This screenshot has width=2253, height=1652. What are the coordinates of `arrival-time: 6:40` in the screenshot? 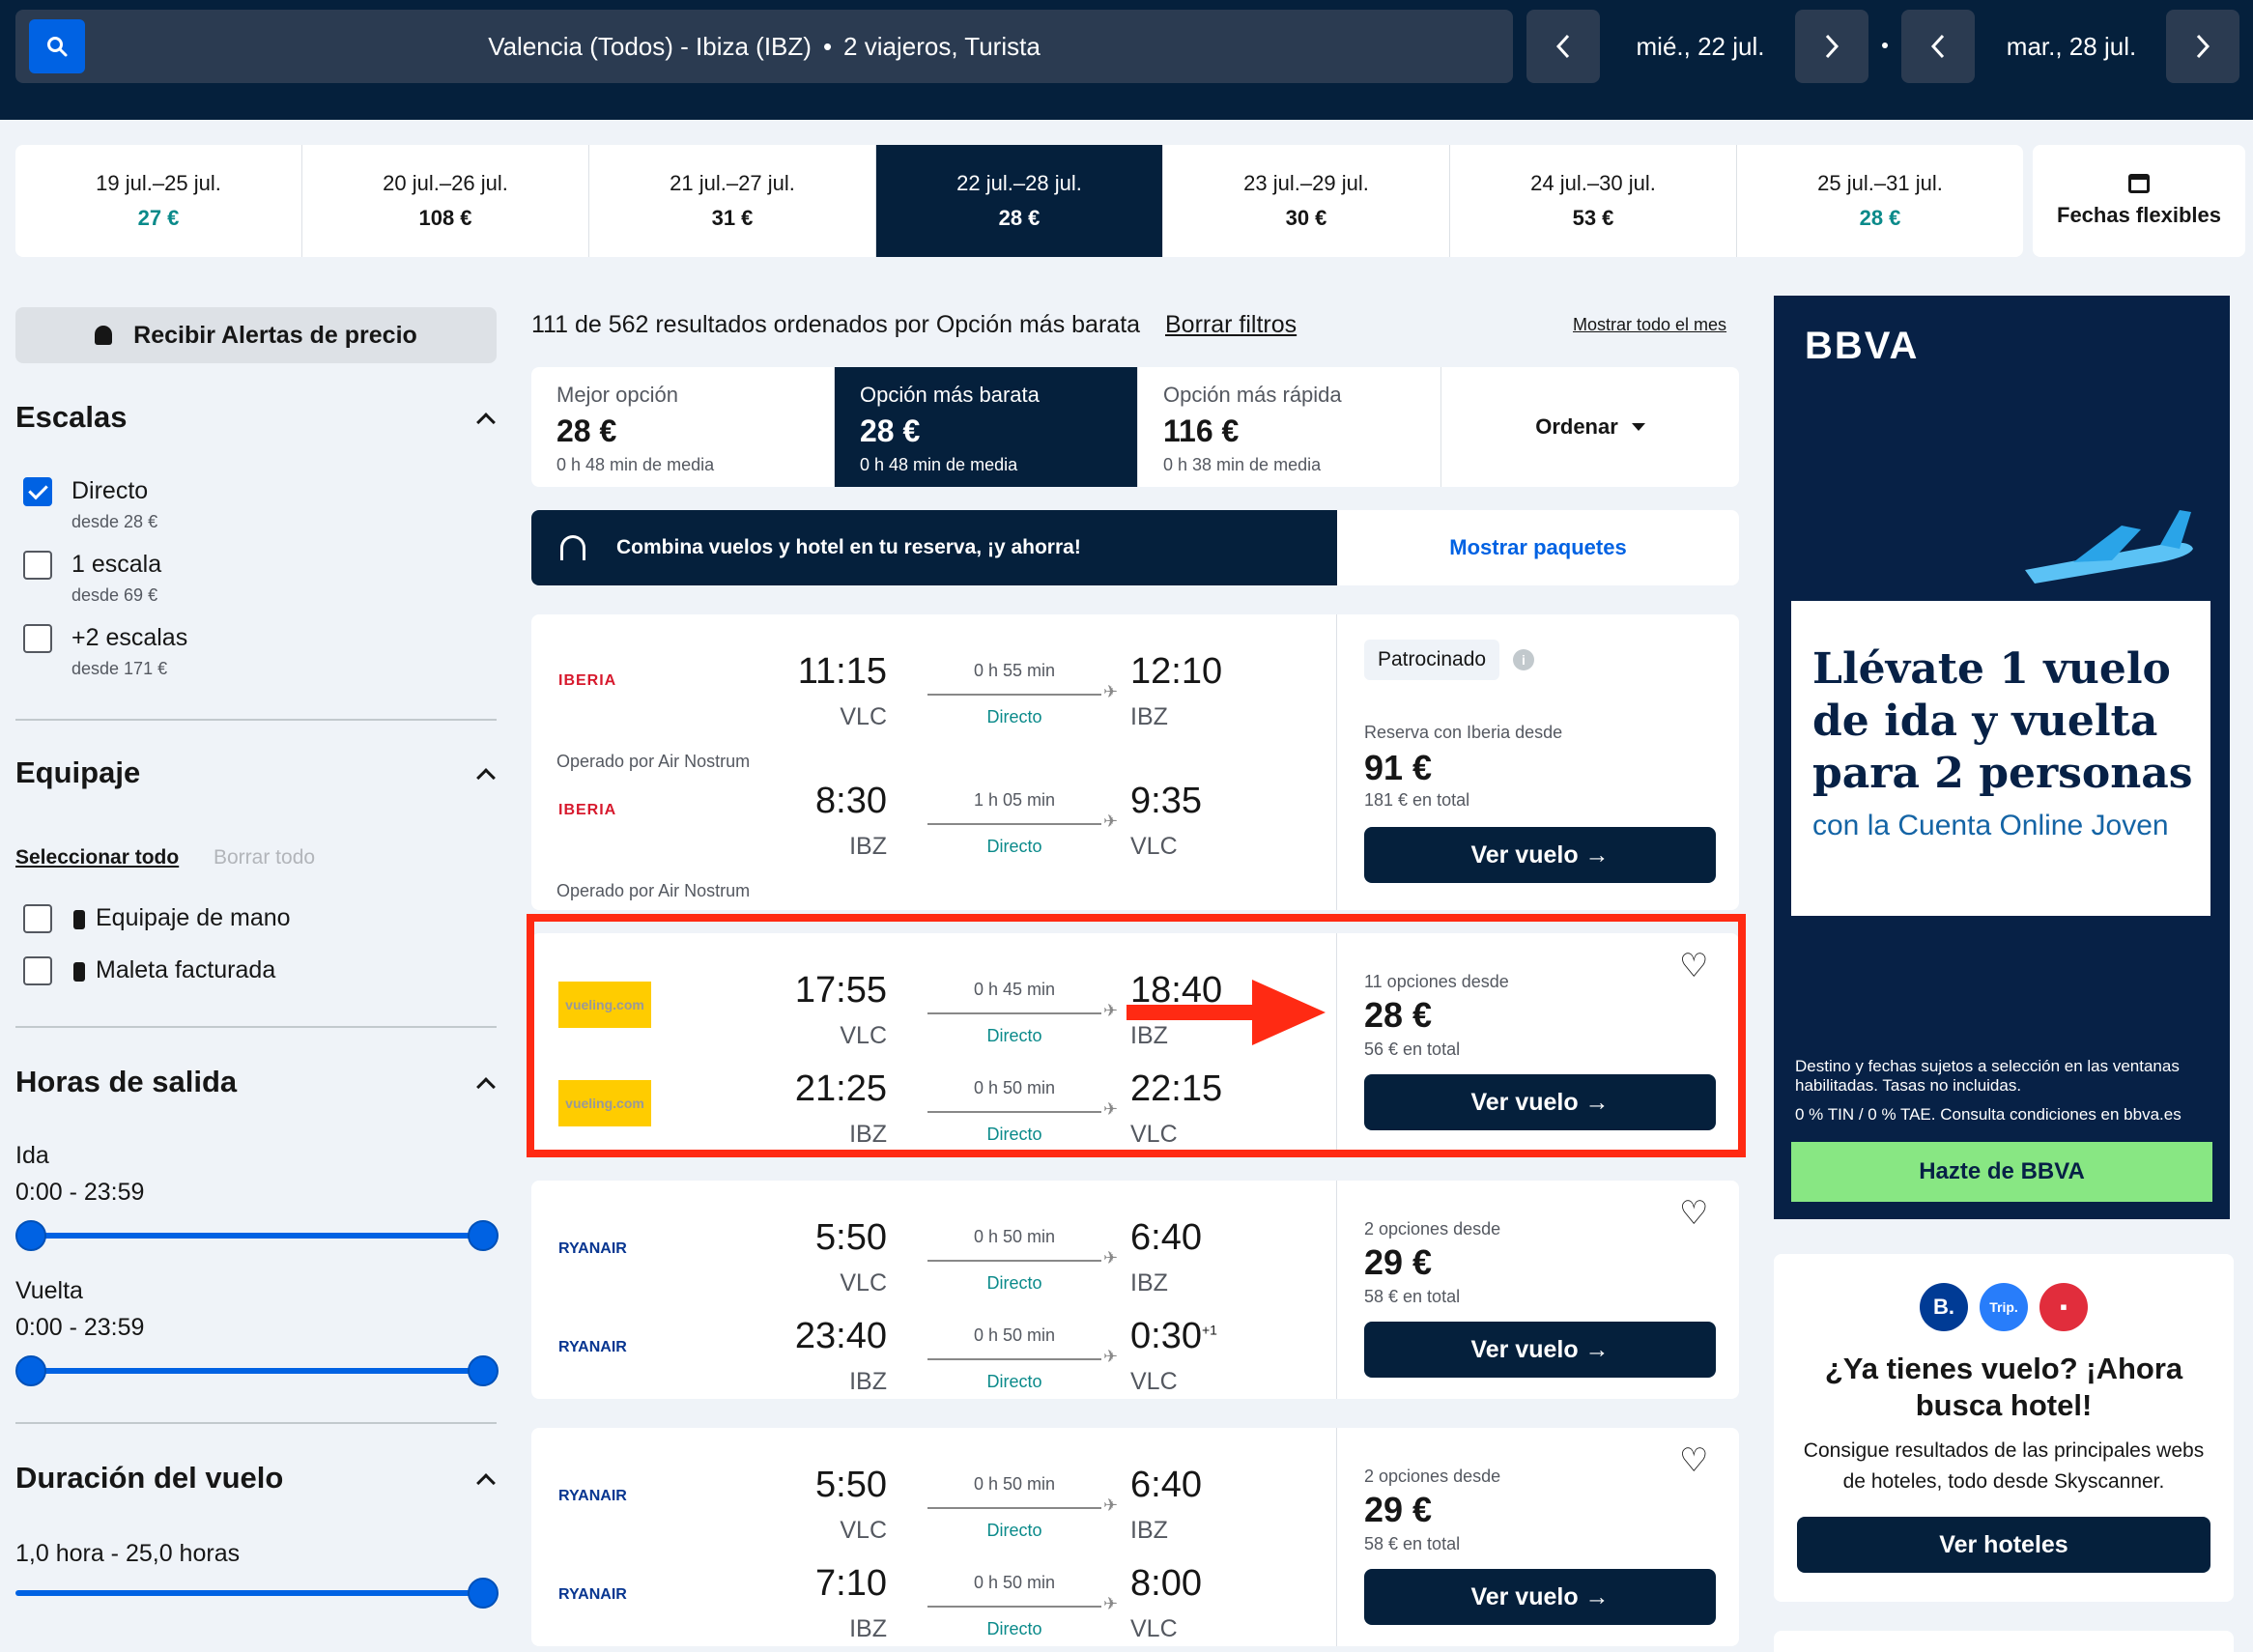 It's located at (1166, 1238).